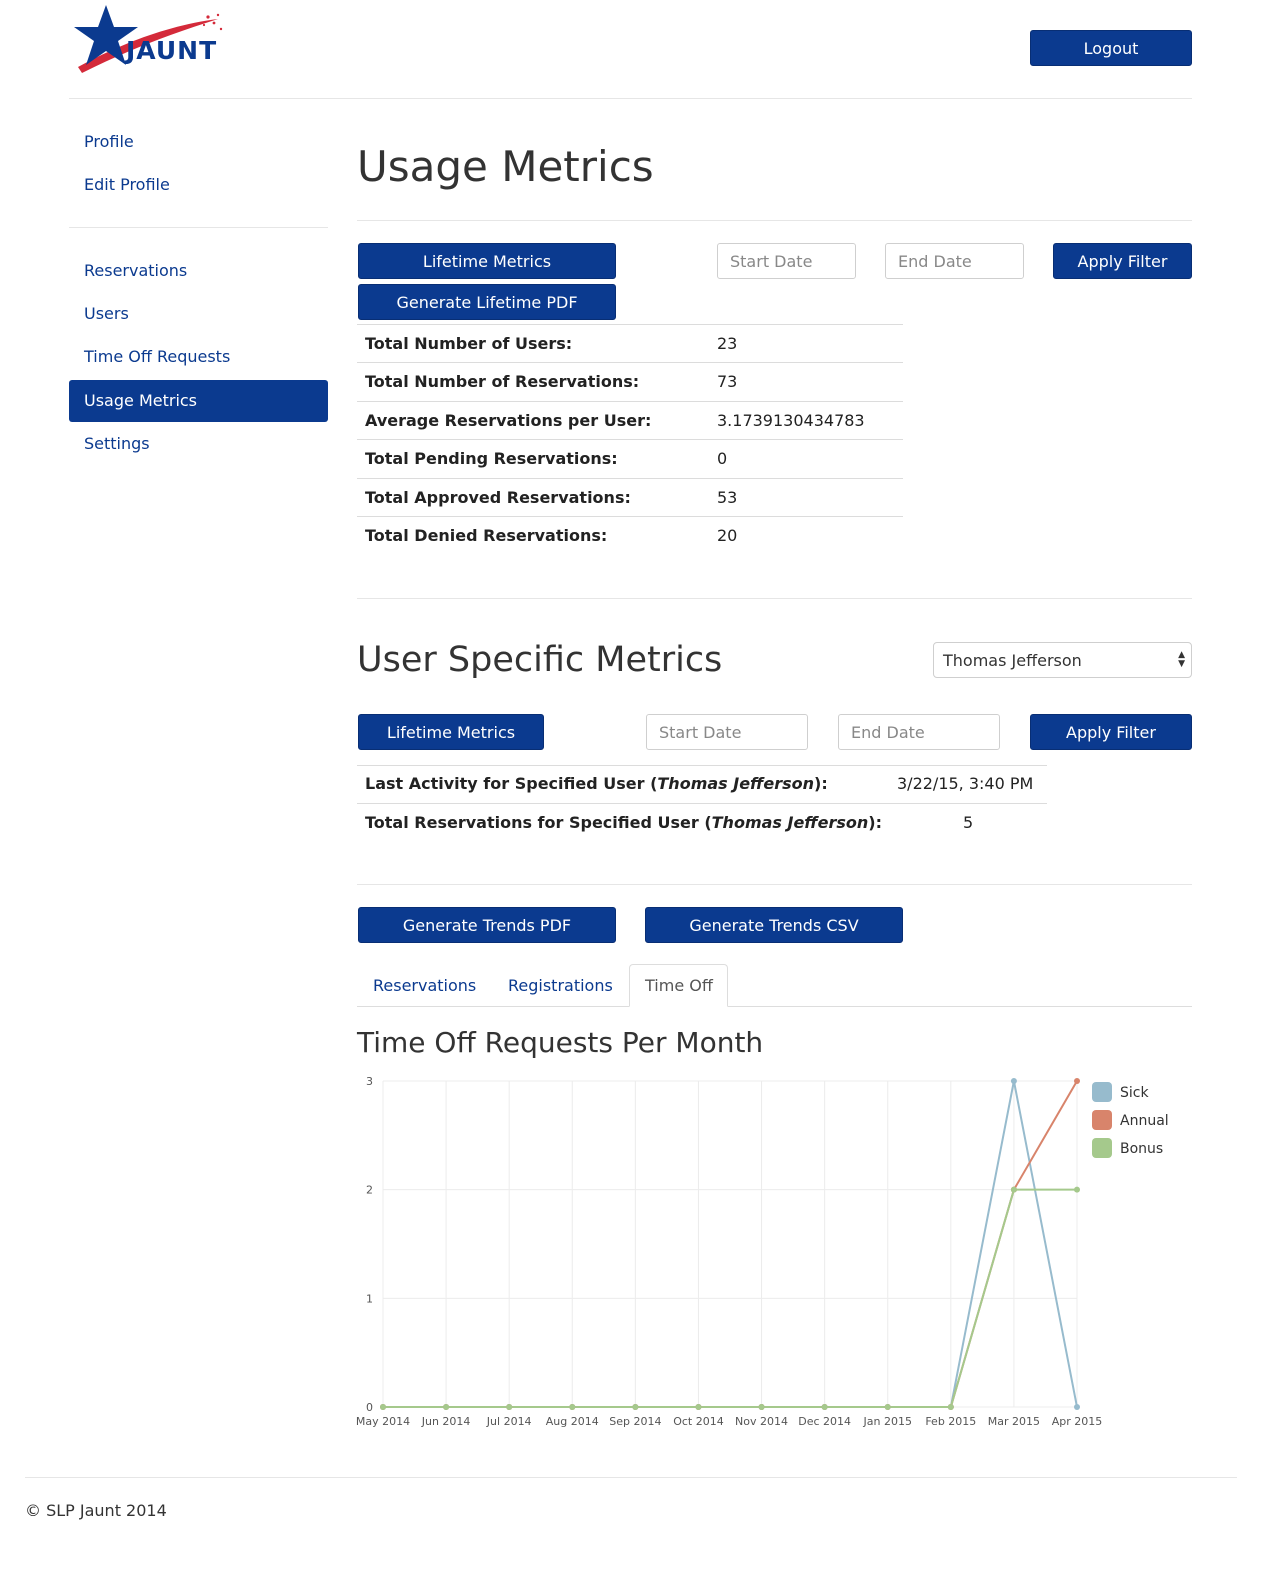  What do you see at coordinates (1111, 48) in the screenshot?
I see `logout-button: Logout` at bounding box center [1111, 48].